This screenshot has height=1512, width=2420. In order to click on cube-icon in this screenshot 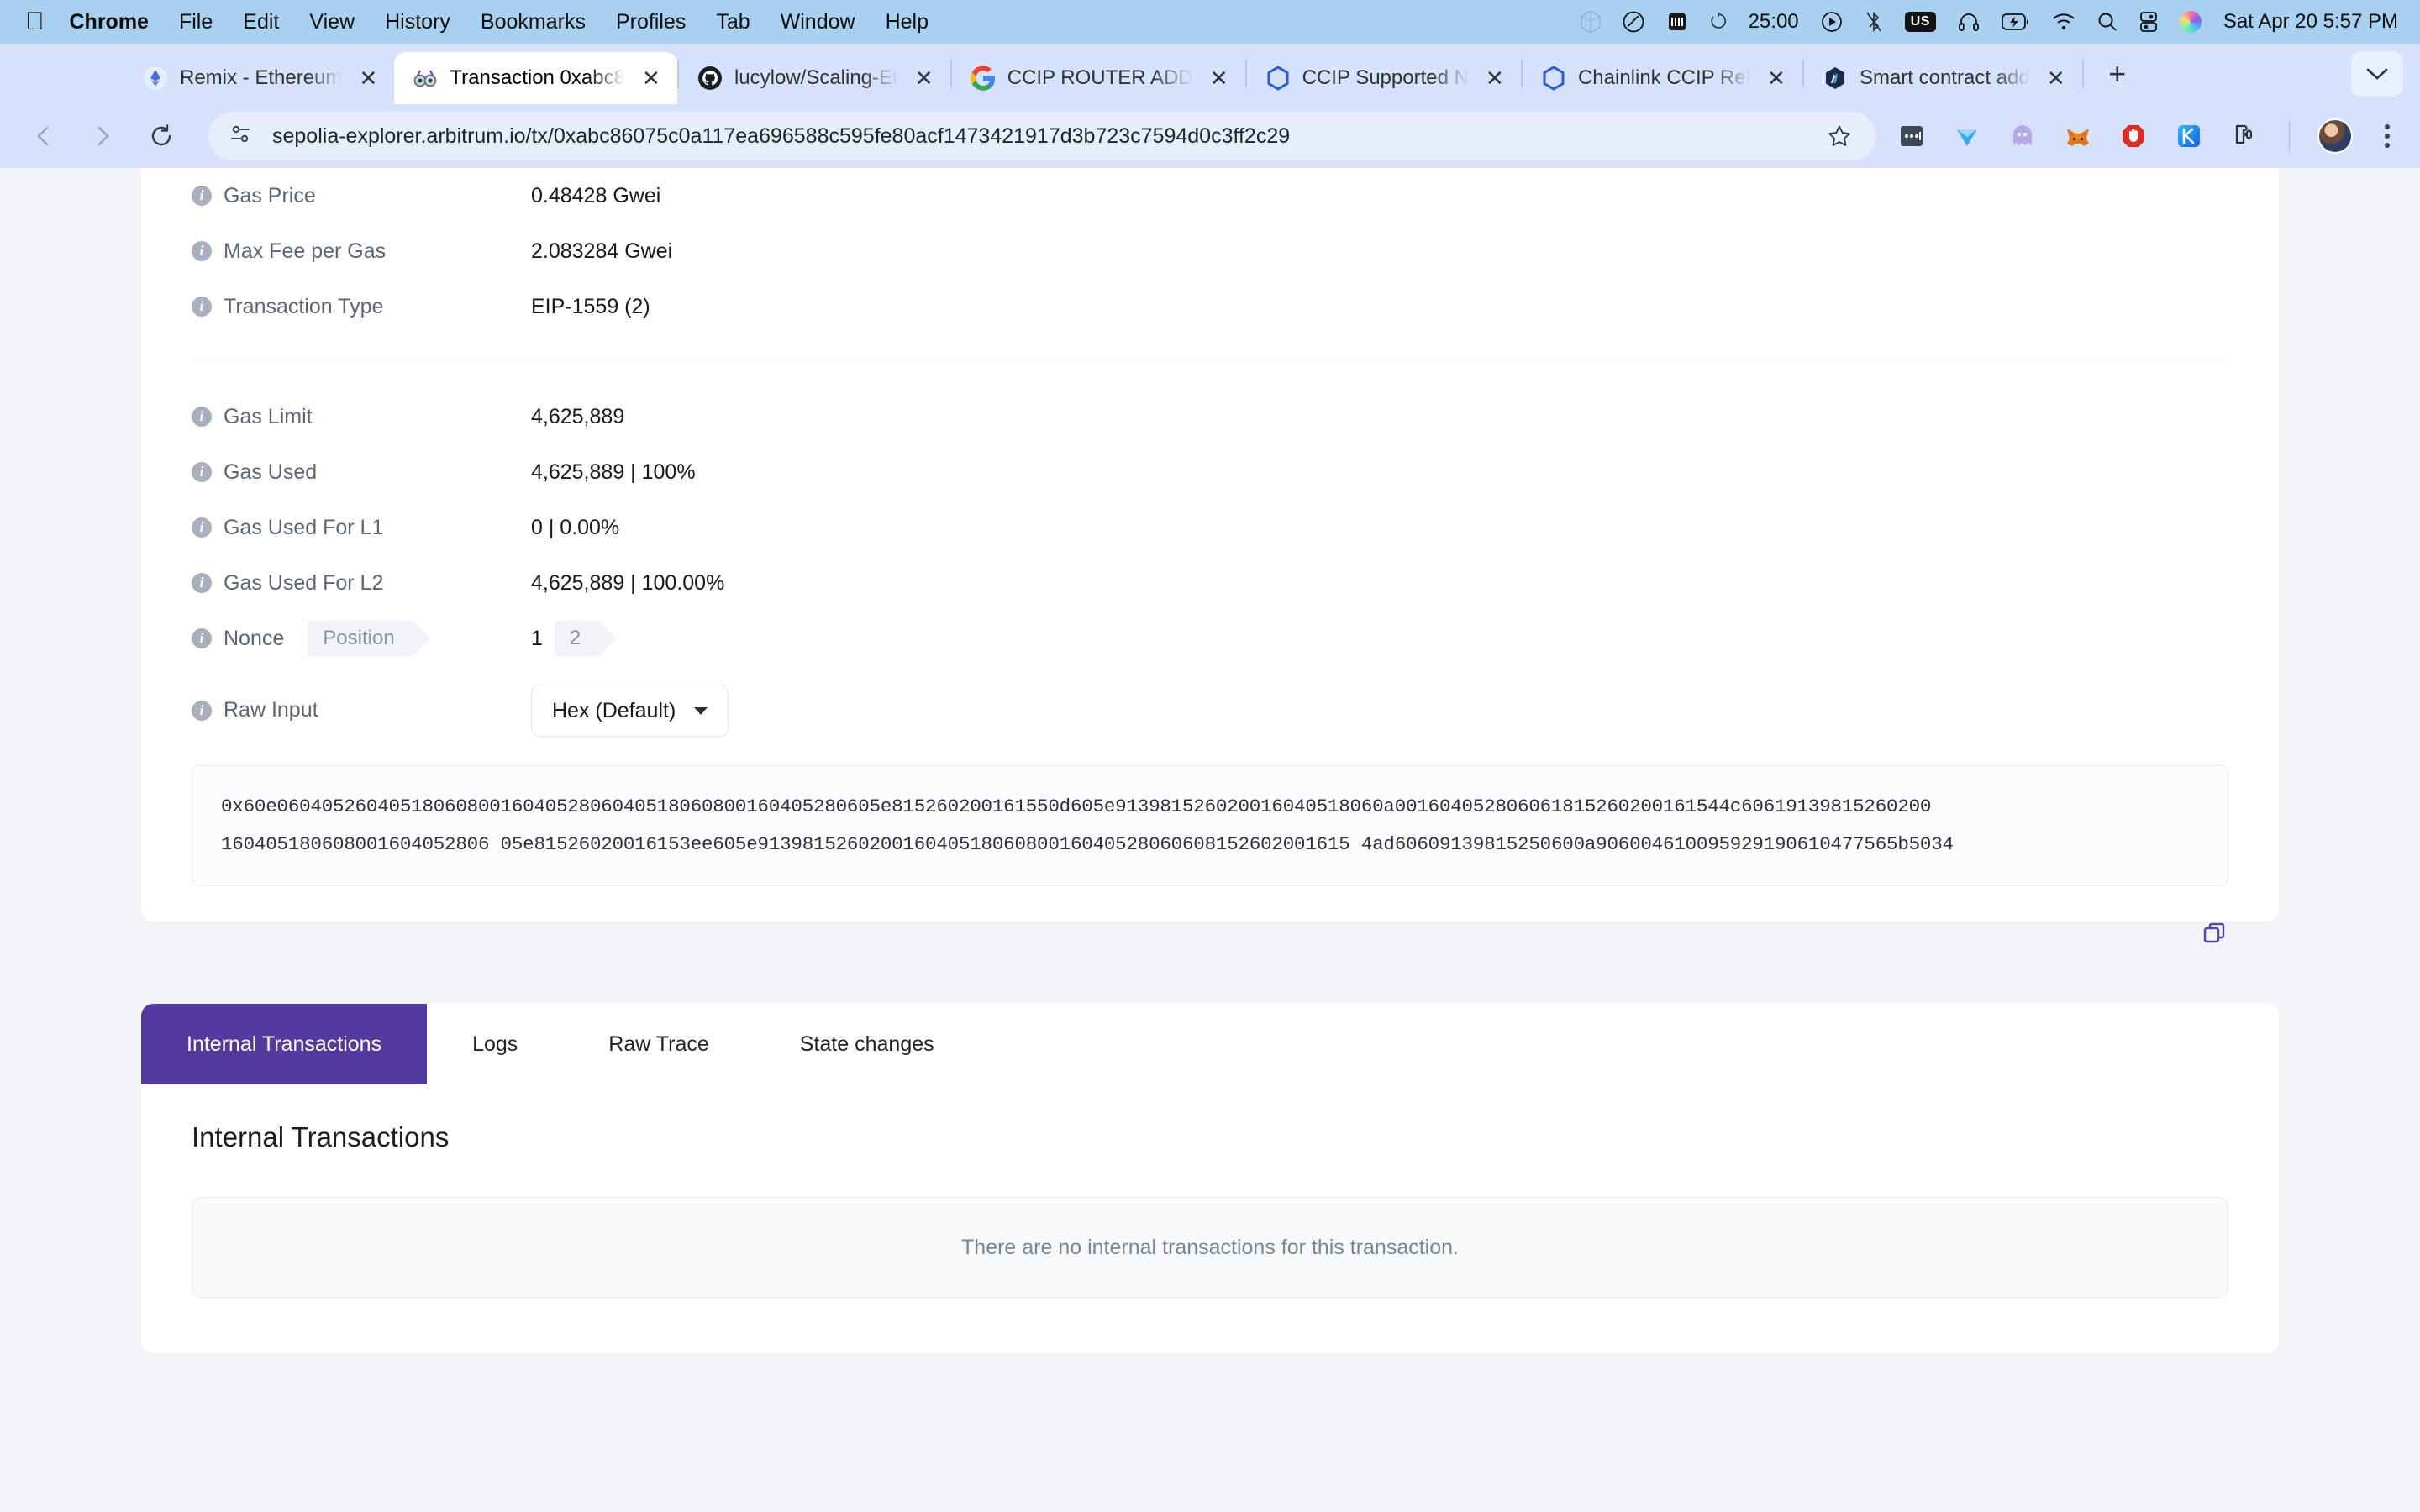, I will do `click(1590, 22)`.